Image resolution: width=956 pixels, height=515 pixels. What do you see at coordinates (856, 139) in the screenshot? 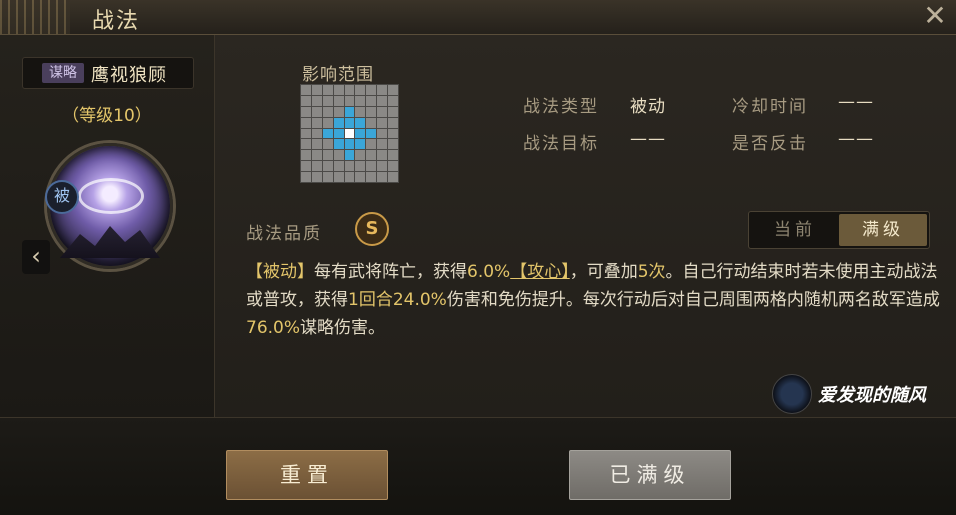
I see `counter-value: ——` at bounding box center [856, 139].